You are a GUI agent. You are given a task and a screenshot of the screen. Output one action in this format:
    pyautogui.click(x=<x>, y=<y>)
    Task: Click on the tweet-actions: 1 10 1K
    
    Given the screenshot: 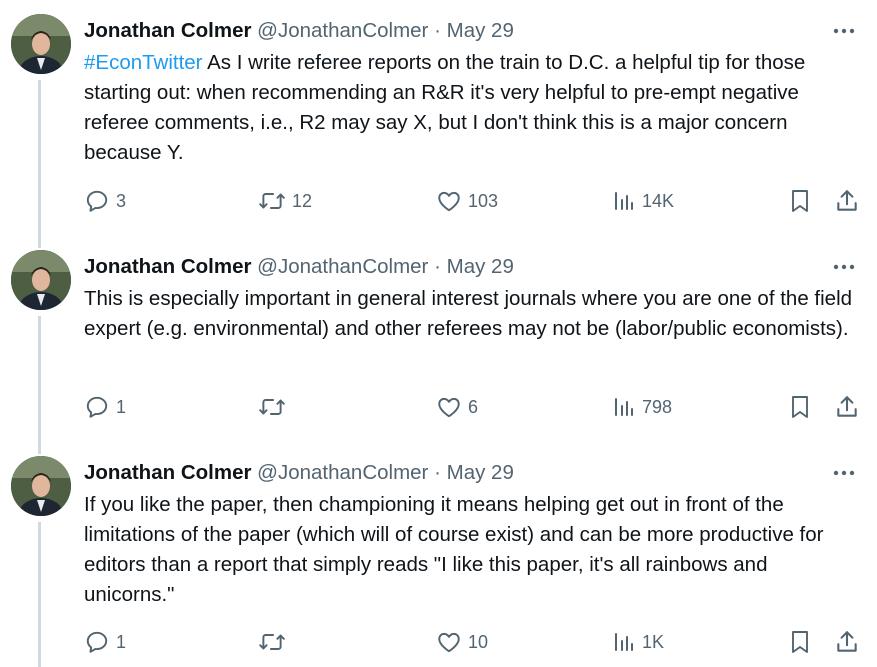 What is the action you would take?
    pyautogui.click(x=438, y=642)
    